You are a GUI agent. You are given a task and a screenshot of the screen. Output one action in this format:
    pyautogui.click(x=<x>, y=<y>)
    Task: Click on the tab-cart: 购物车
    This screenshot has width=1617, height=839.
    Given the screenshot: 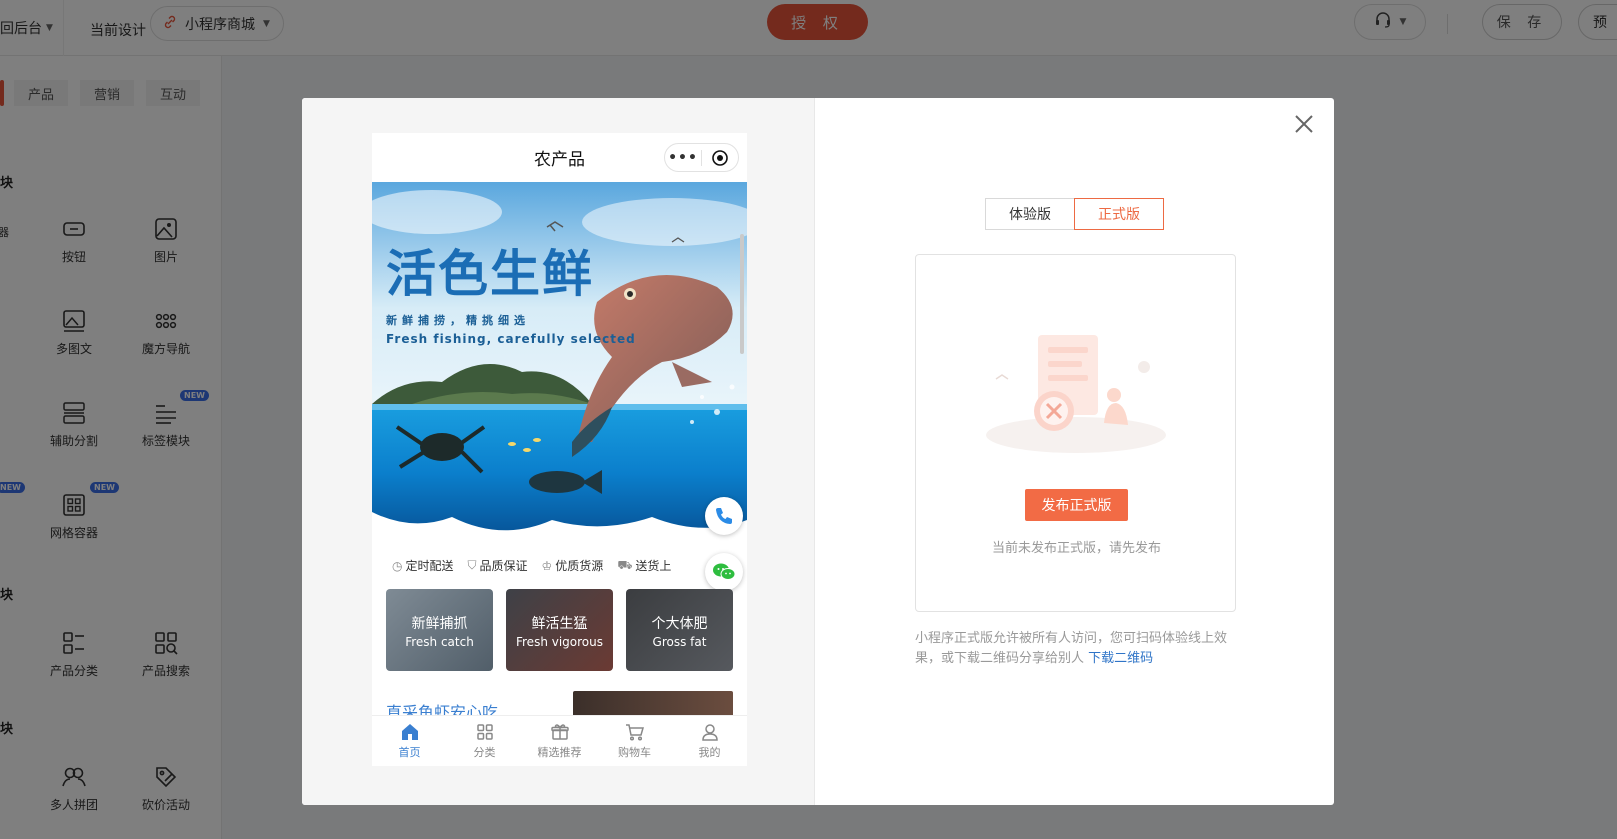 What is the action you would take?
    pyautogui.click(x=634, y=741)
    